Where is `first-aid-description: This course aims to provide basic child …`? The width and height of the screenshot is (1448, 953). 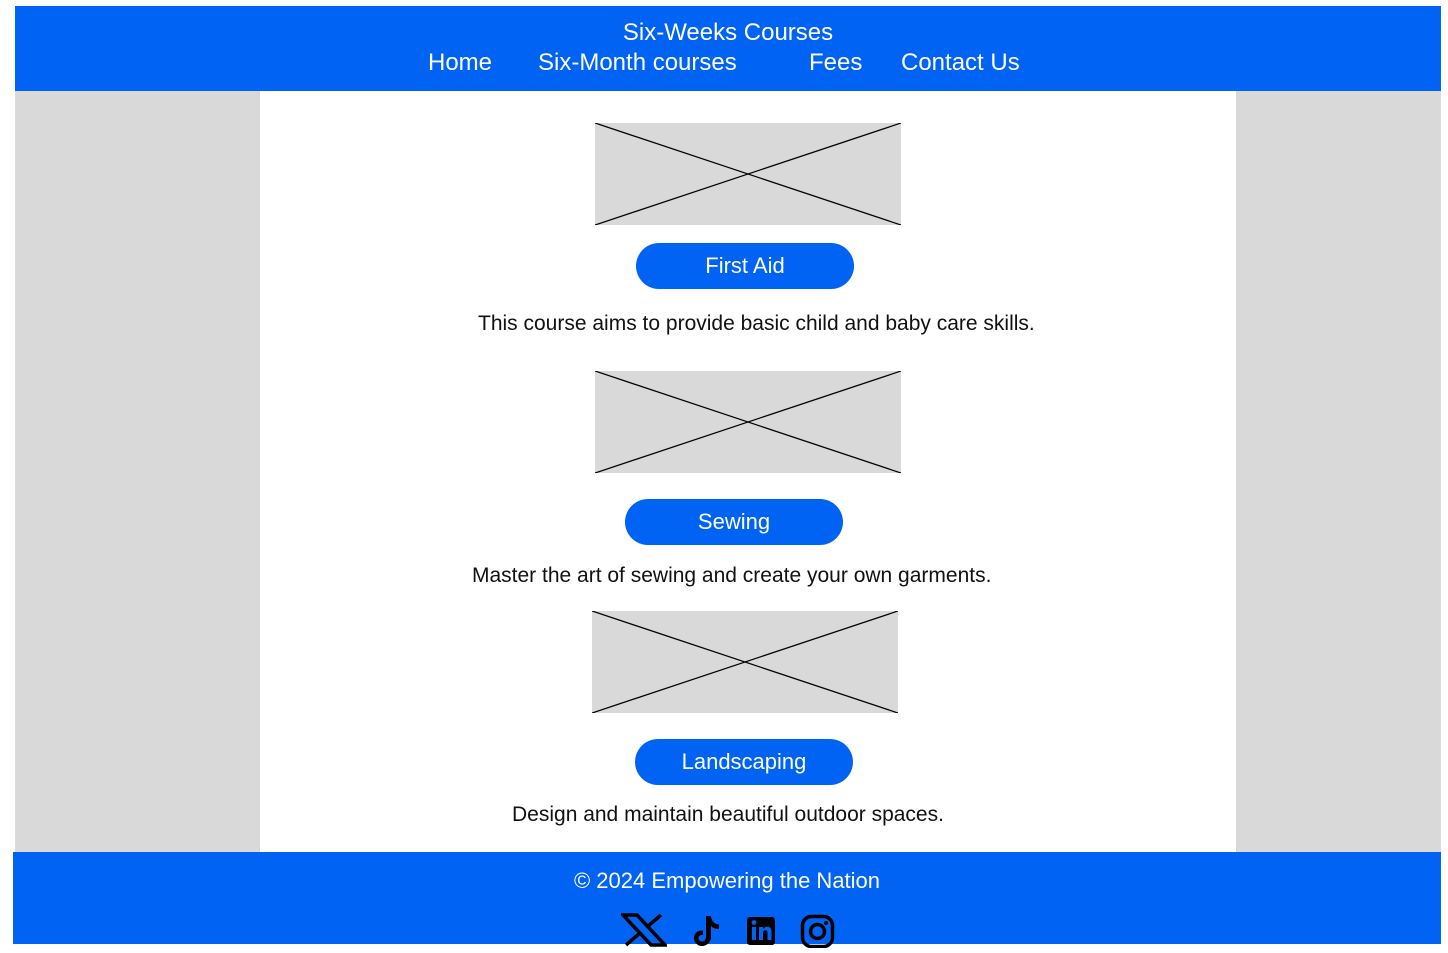 first-aid-description: This course aims to provide basic child … is located at coordinates (756, 323).